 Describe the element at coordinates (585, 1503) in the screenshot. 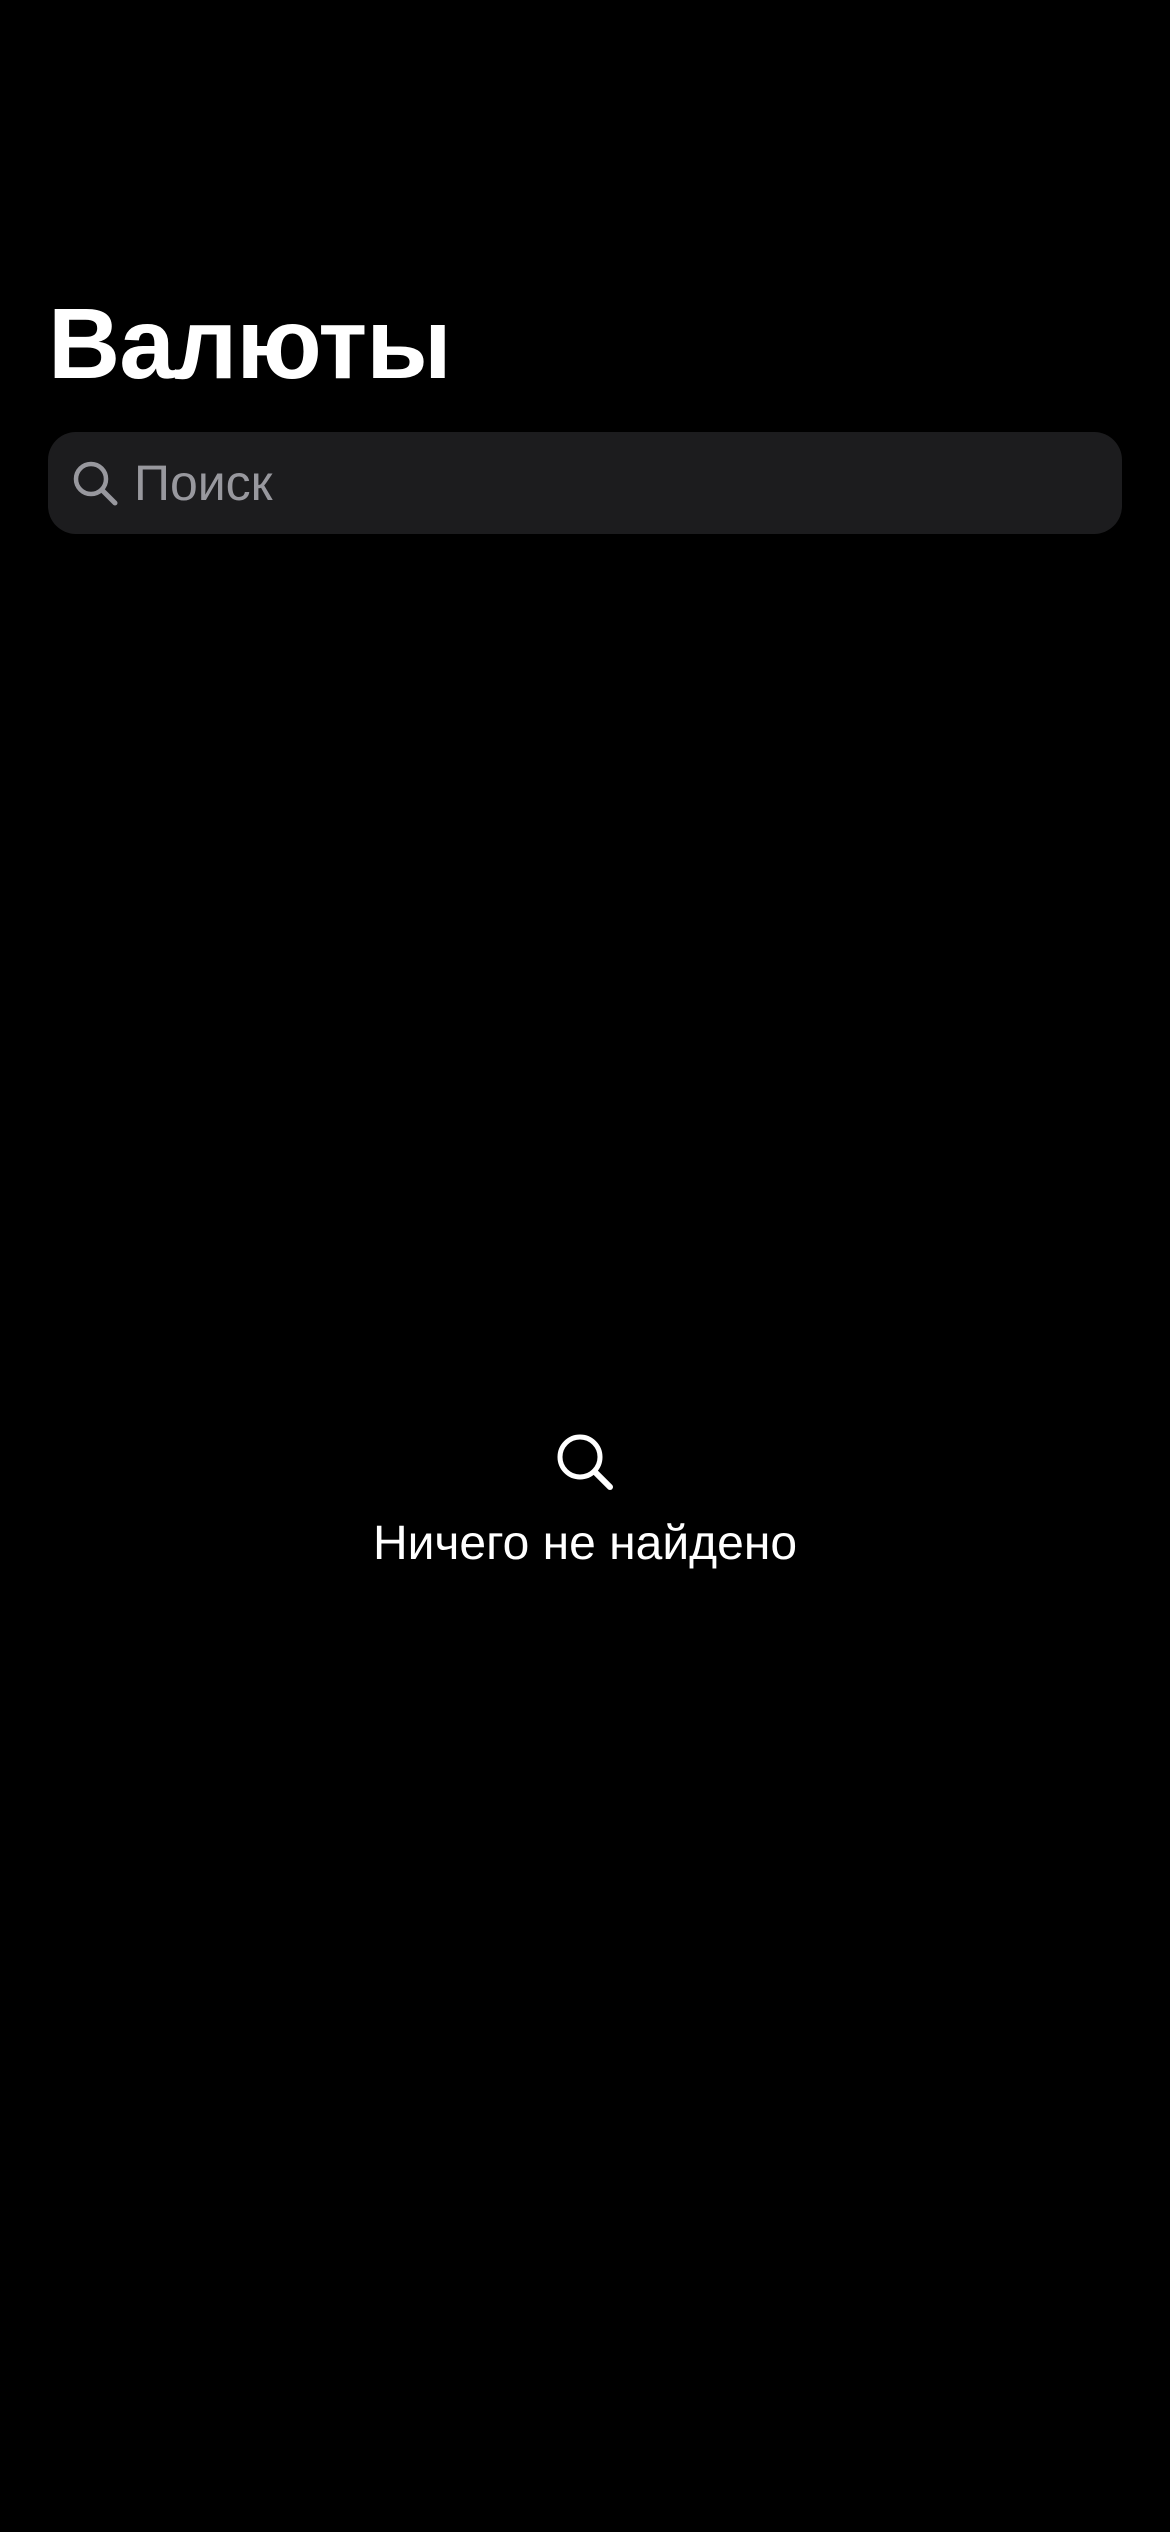

I see `empty-state: Ничего не найдено` at that location.